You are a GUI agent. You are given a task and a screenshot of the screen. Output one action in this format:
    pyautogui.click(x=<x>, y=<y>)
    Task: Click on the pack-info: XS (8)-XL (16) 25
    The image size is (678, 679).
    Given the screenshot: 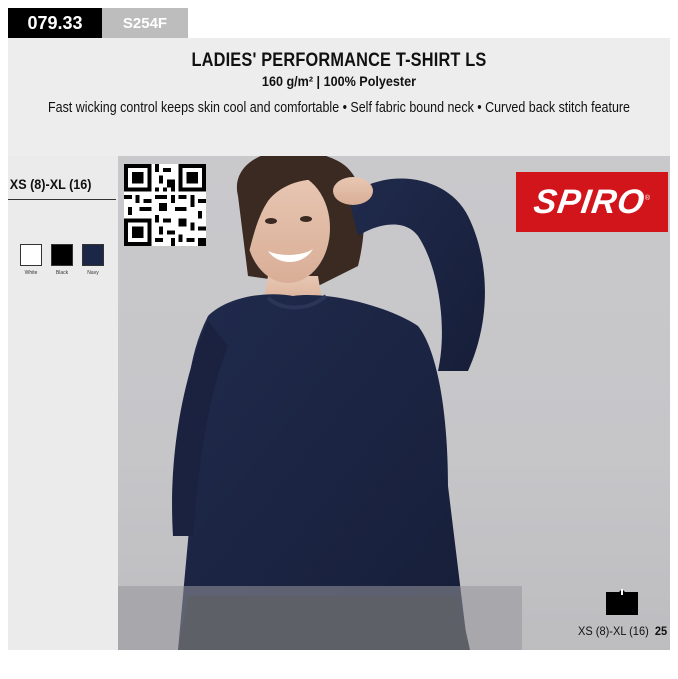 What is the action you would take?
    pyautogui.click(x=622, y=631)
    